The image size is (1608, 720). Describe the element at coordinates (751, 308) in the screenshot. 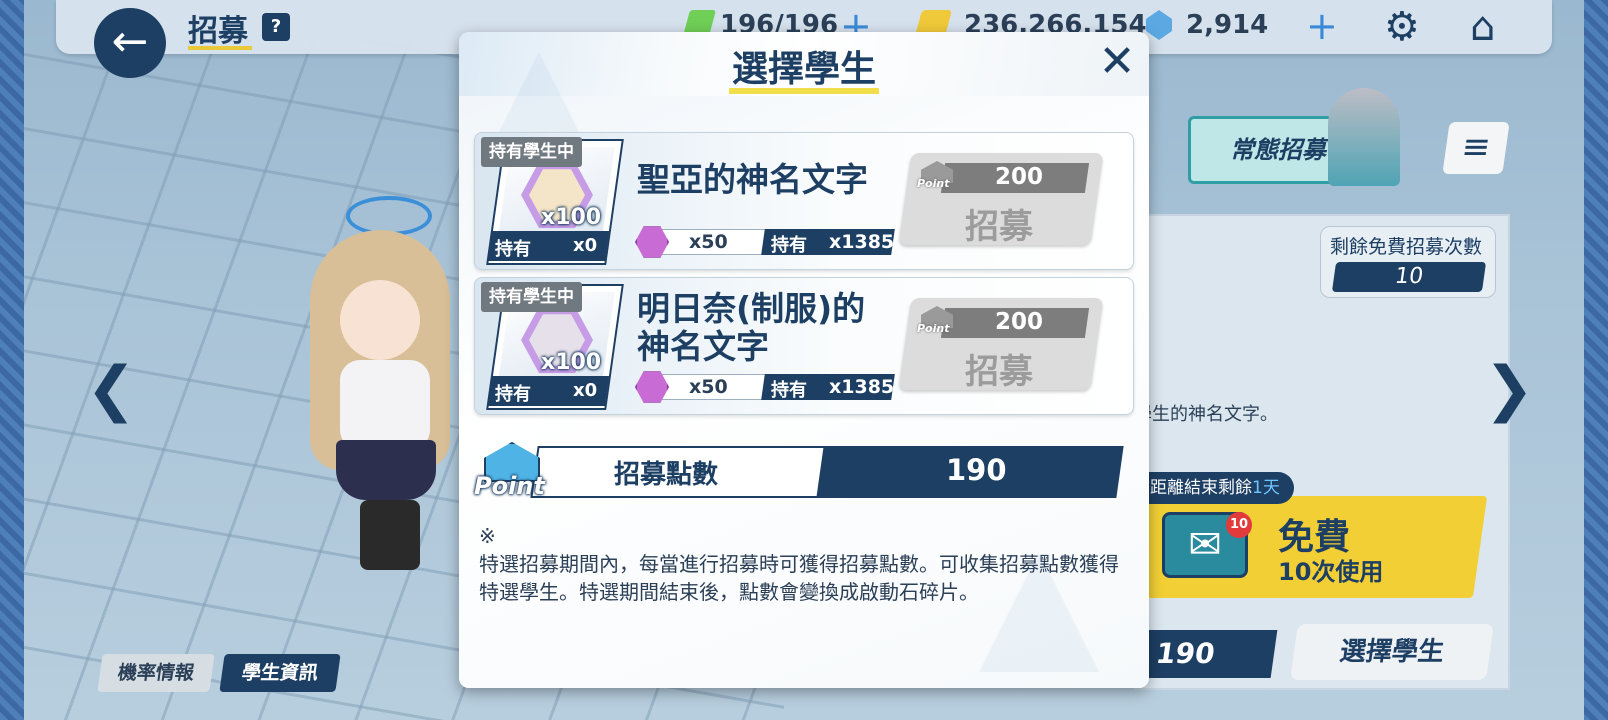

I see `item-name-line1: 明日奈(制服)的` at that location.